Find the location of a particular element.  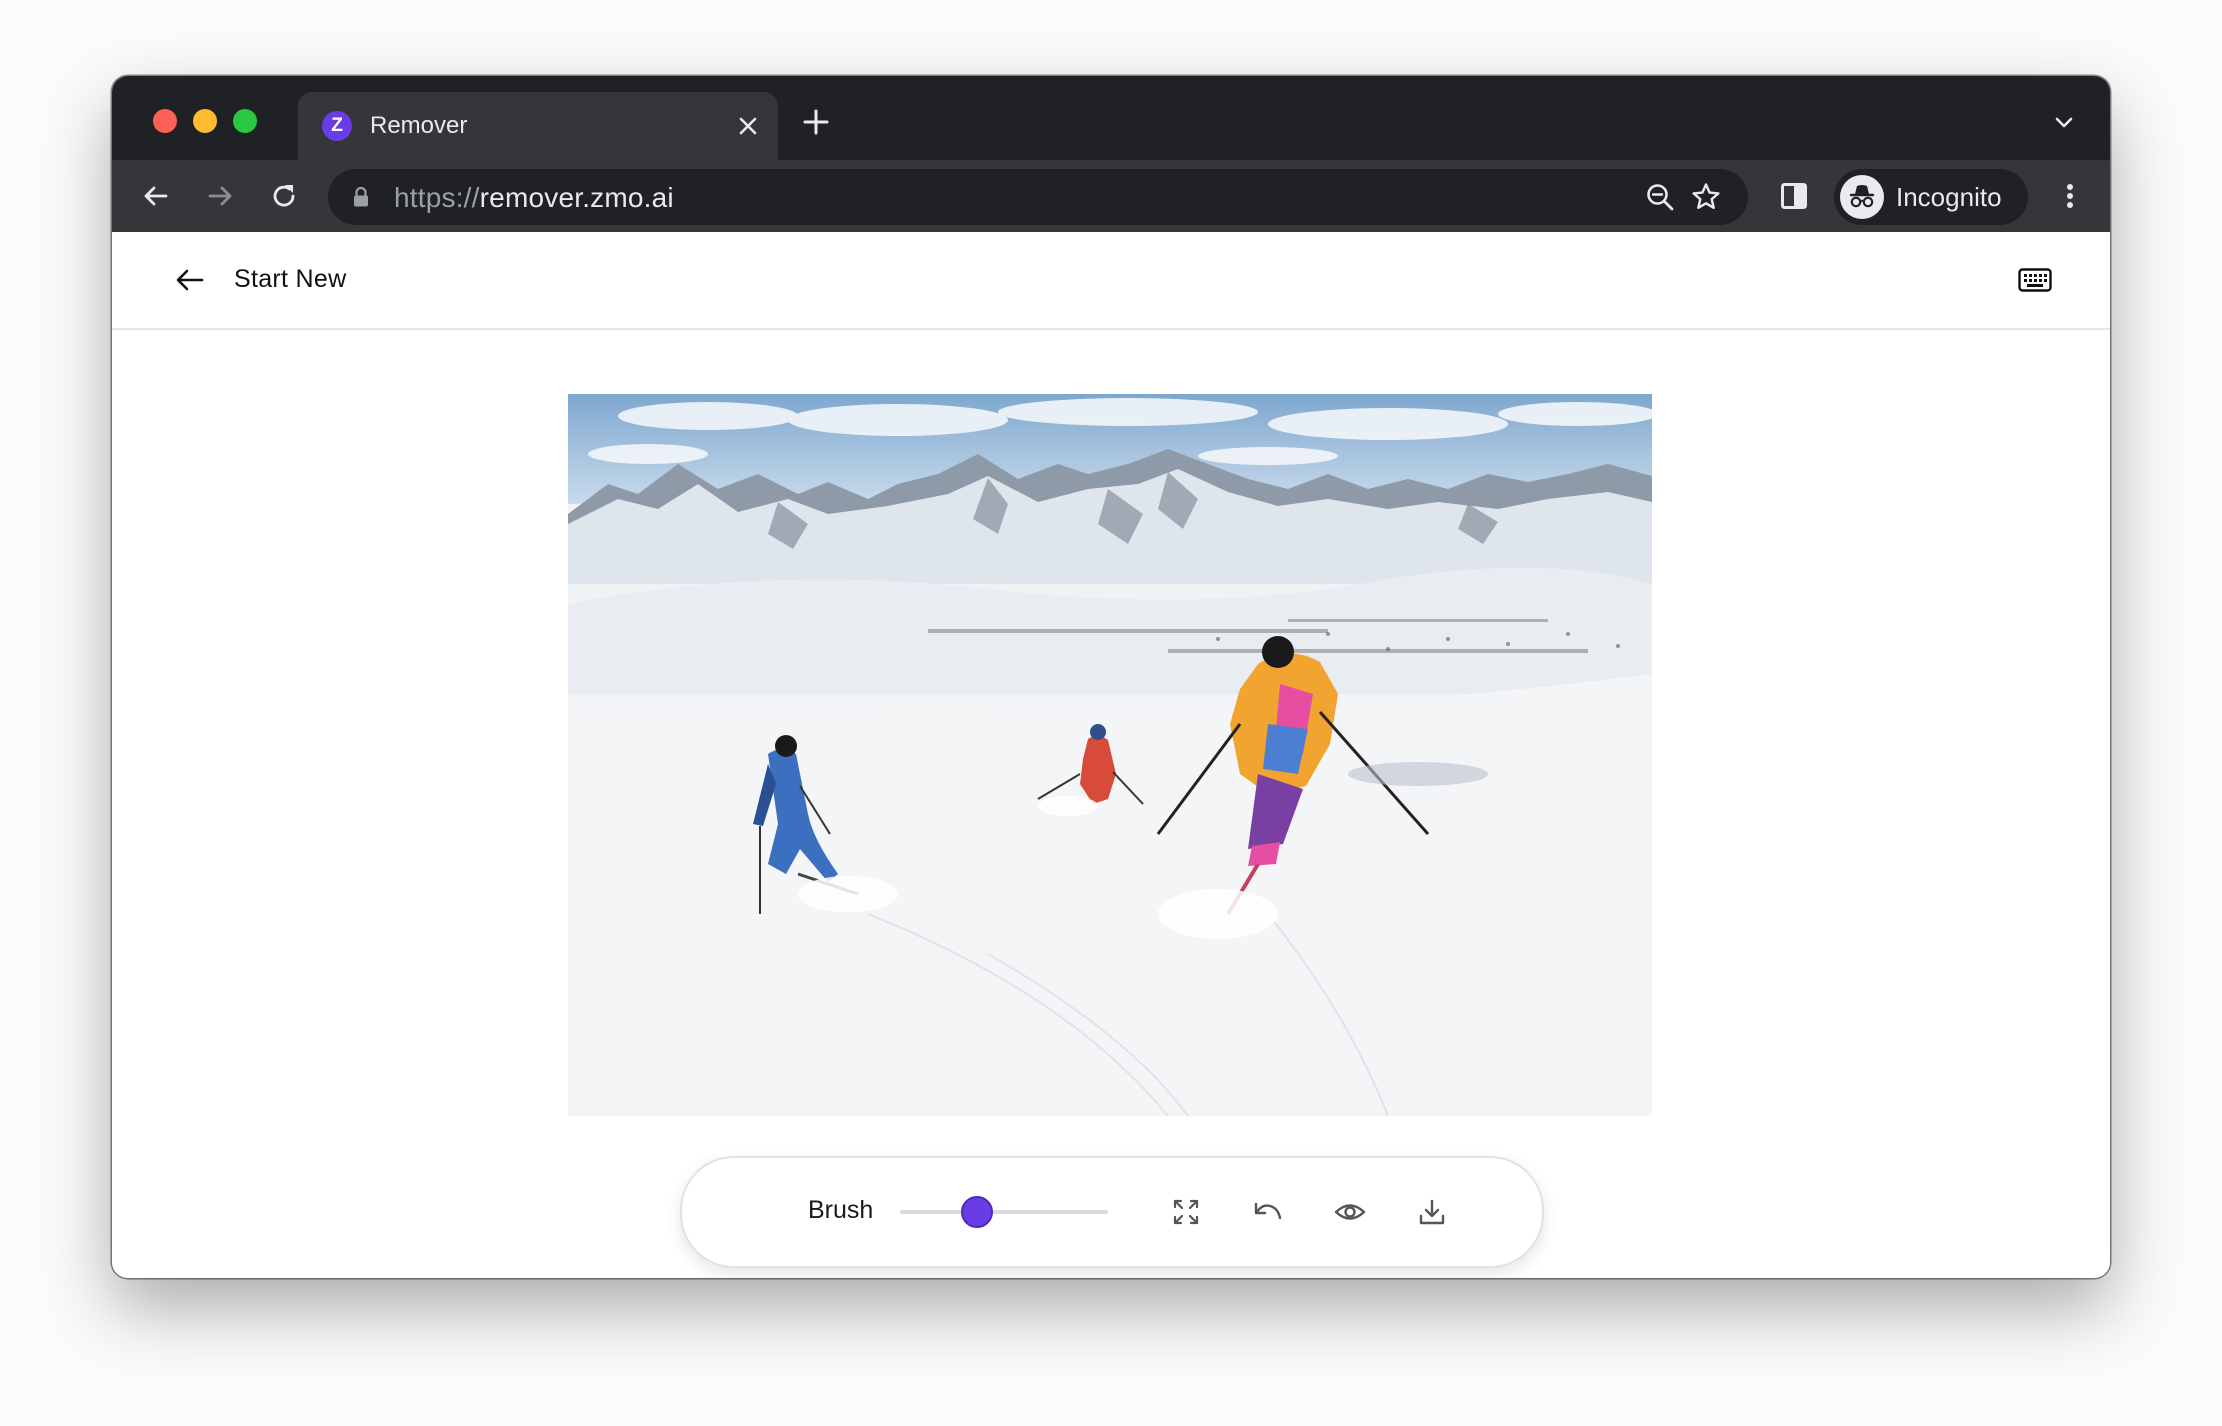

zmo-favicon: Z is located at coordinates (337, 126).